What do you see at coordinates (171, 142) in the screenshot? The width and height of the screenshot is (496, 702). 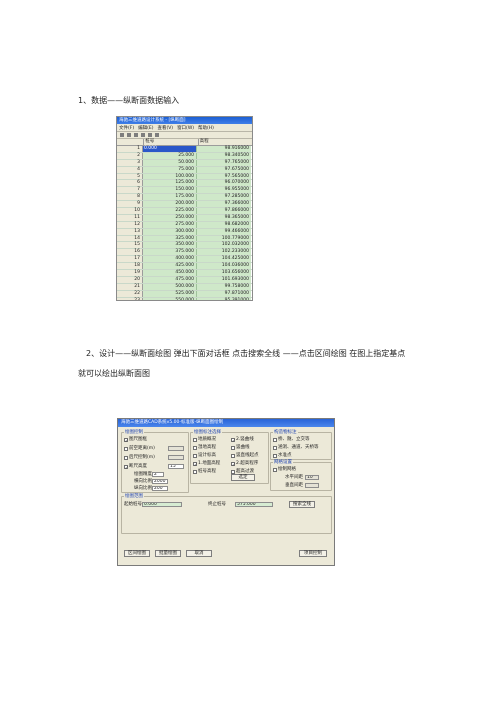 I see `column-header-station: 桩号` at bounding box center [171, 142].